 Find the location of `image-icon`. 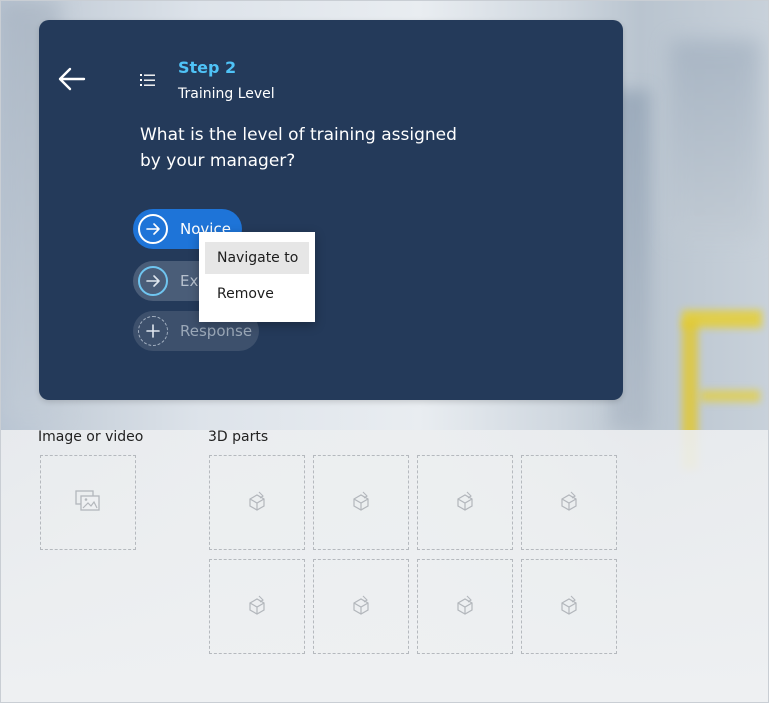

image-icon is located at coordinates (88, 502).